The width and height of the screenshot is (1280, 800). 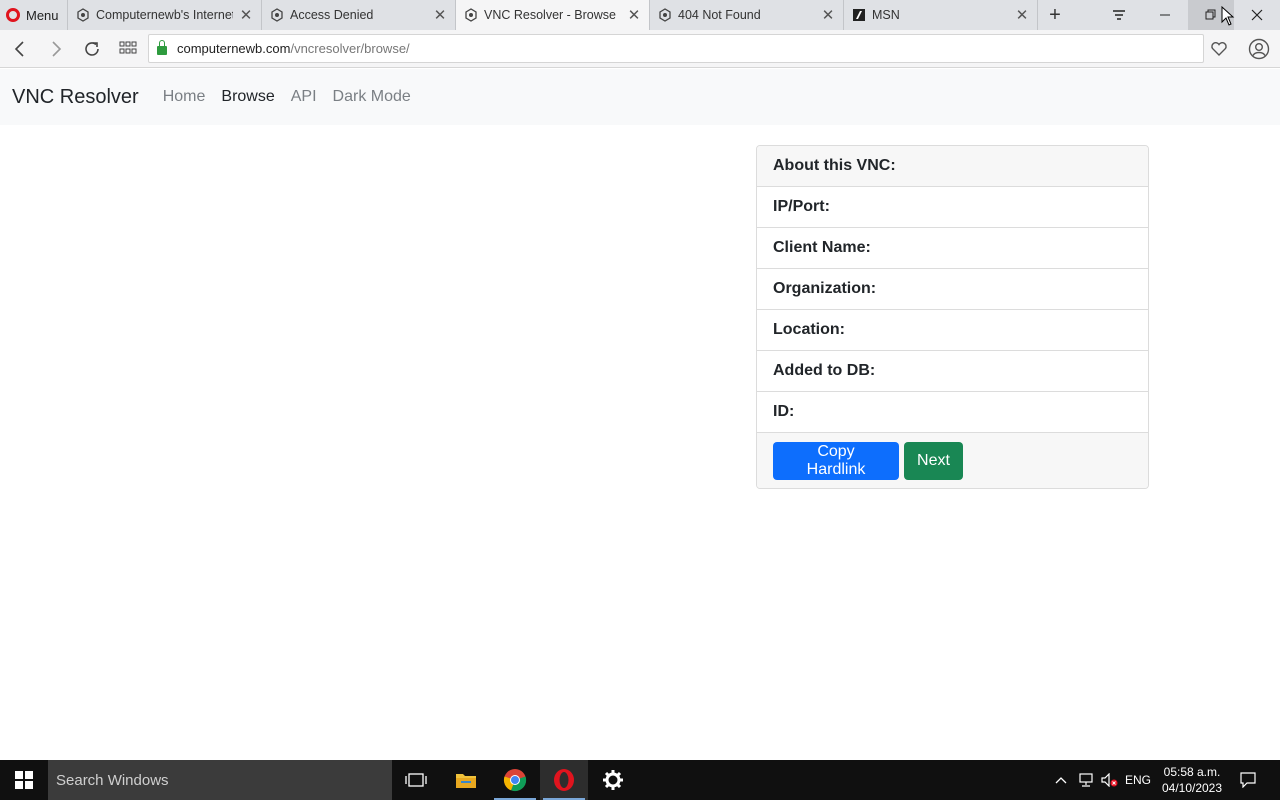 What do you see at coordinates (719, 15) in the screenshot?
I see `tab-title: 404 Not Found` at bounding box center [719, 15].